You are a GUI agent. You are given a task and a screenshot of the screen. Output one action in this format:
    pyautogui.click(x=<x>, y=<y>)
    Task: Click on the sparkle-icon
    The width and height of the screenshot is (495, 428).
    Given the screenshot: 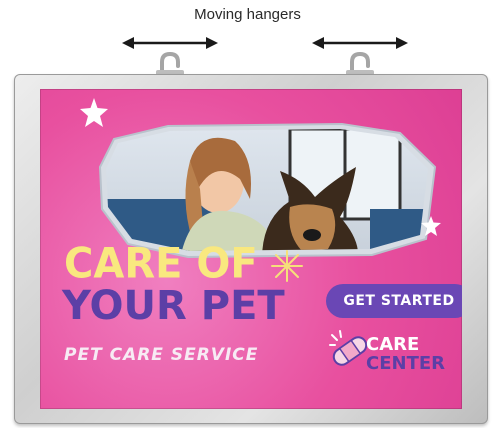 What is the action you would take?
    pyautogui.click(x=287, y=266)
    